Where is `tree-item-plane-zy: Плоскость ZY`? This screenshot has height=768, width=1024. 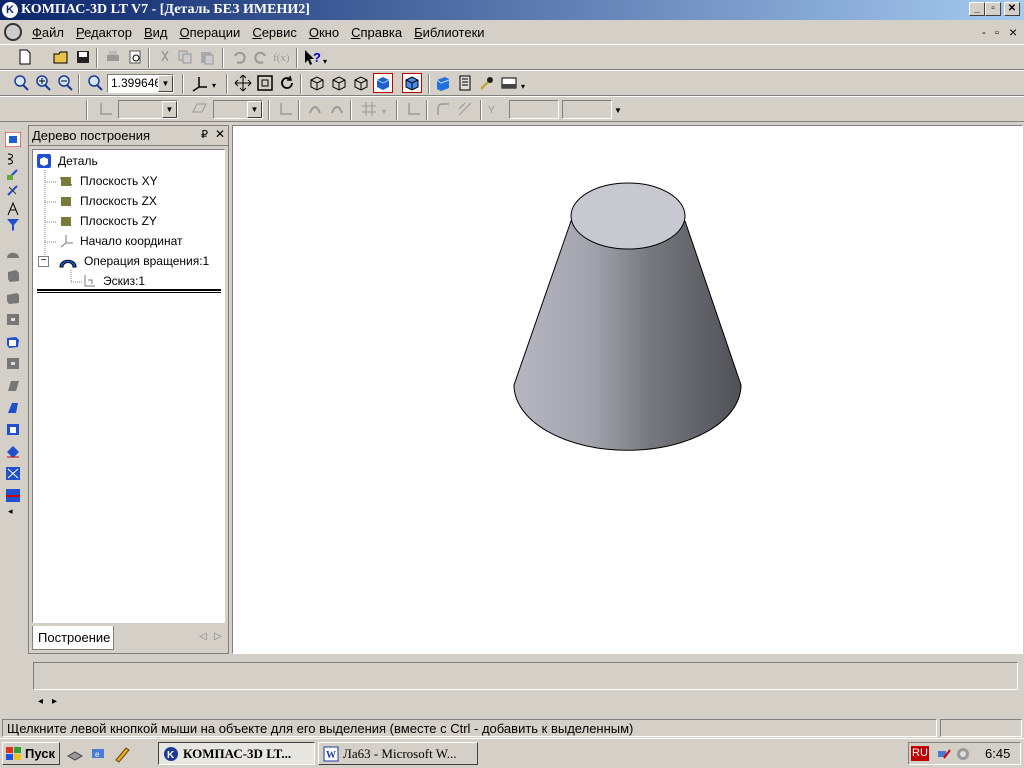
tree-item-plane-zy: Плоскость ZY is located at coordinates (107, 221).